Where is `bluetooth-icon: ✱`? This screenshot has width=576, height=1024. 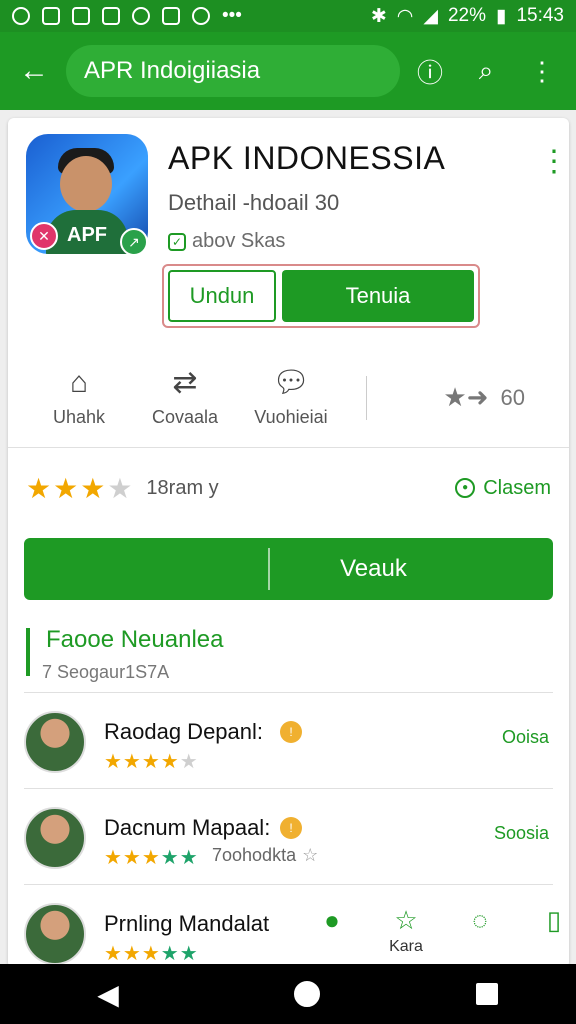
bluetooth-icon: ✱ is located at coordinates (378, 16).